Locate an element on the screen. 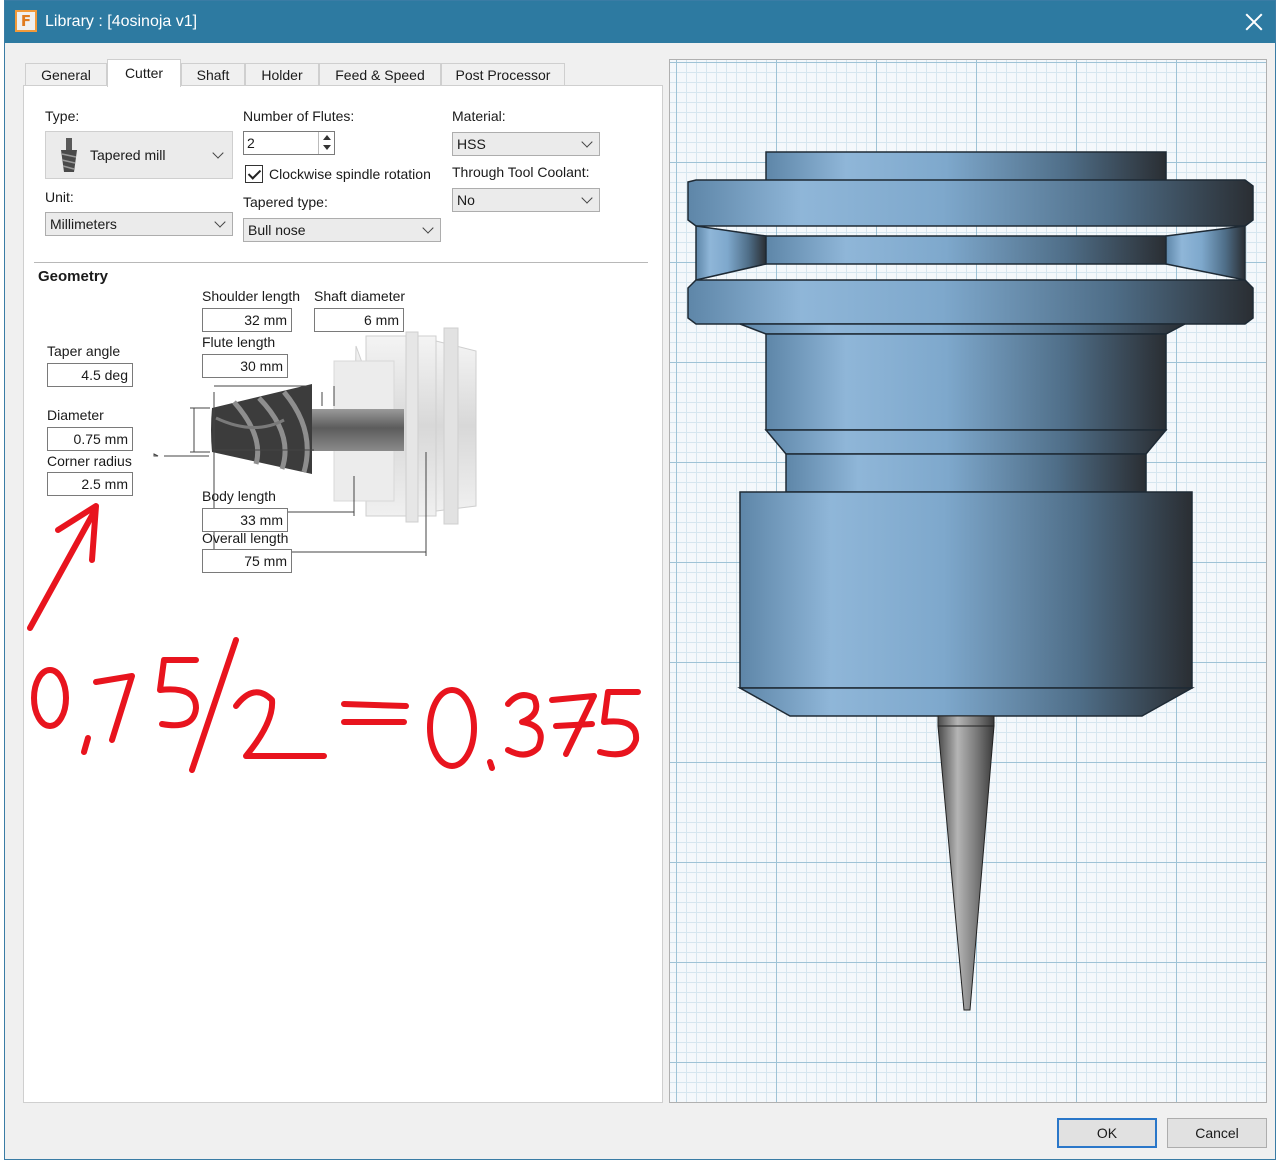 The width and height of the screenshot is (1280, 1164). close-icon is located at coordinates (1254, 22).